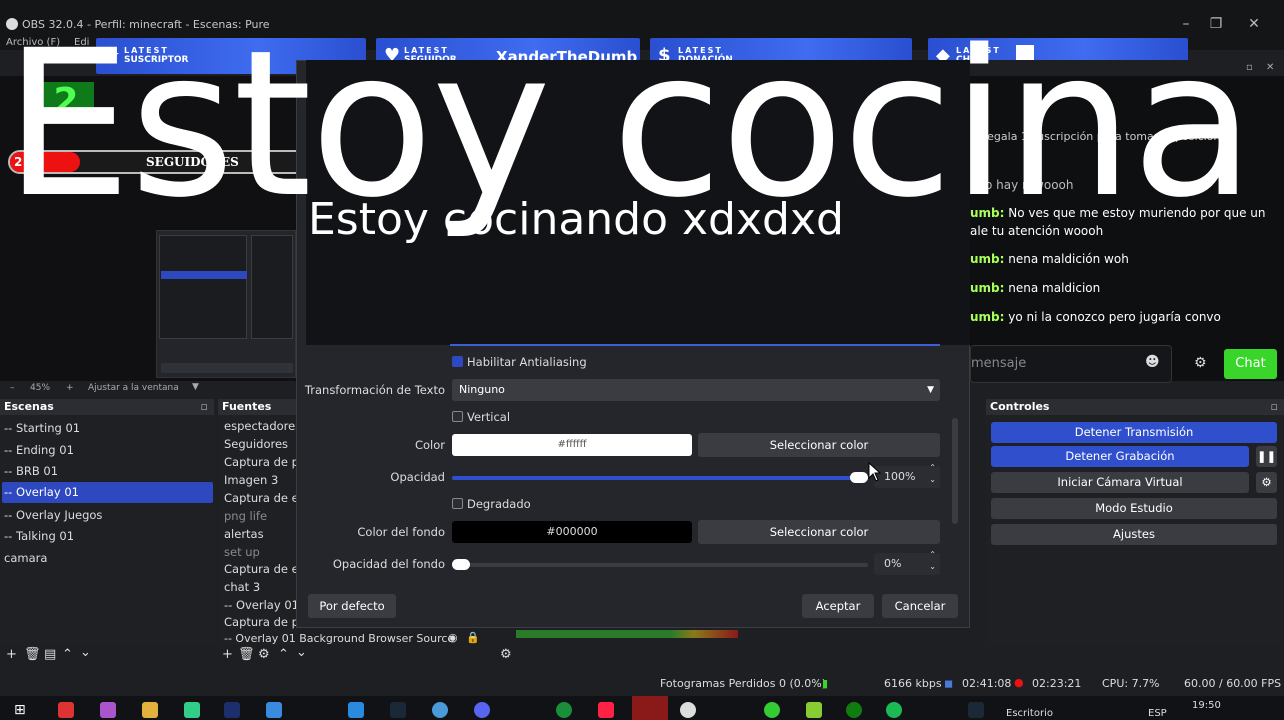 The image size is (1284, 720). Describe the element at coordinates (1029, 713) in the screenshot. I see `desktop-label: Escritorio` at that location.